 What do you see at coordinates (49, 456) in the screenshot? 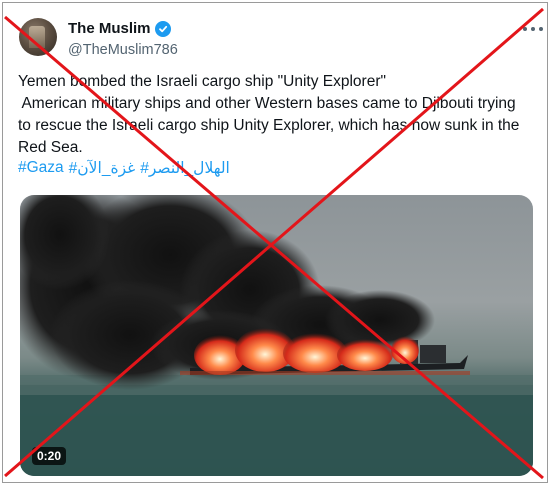
I see `video-duration: 0:20` at bounding box center [49, 456].